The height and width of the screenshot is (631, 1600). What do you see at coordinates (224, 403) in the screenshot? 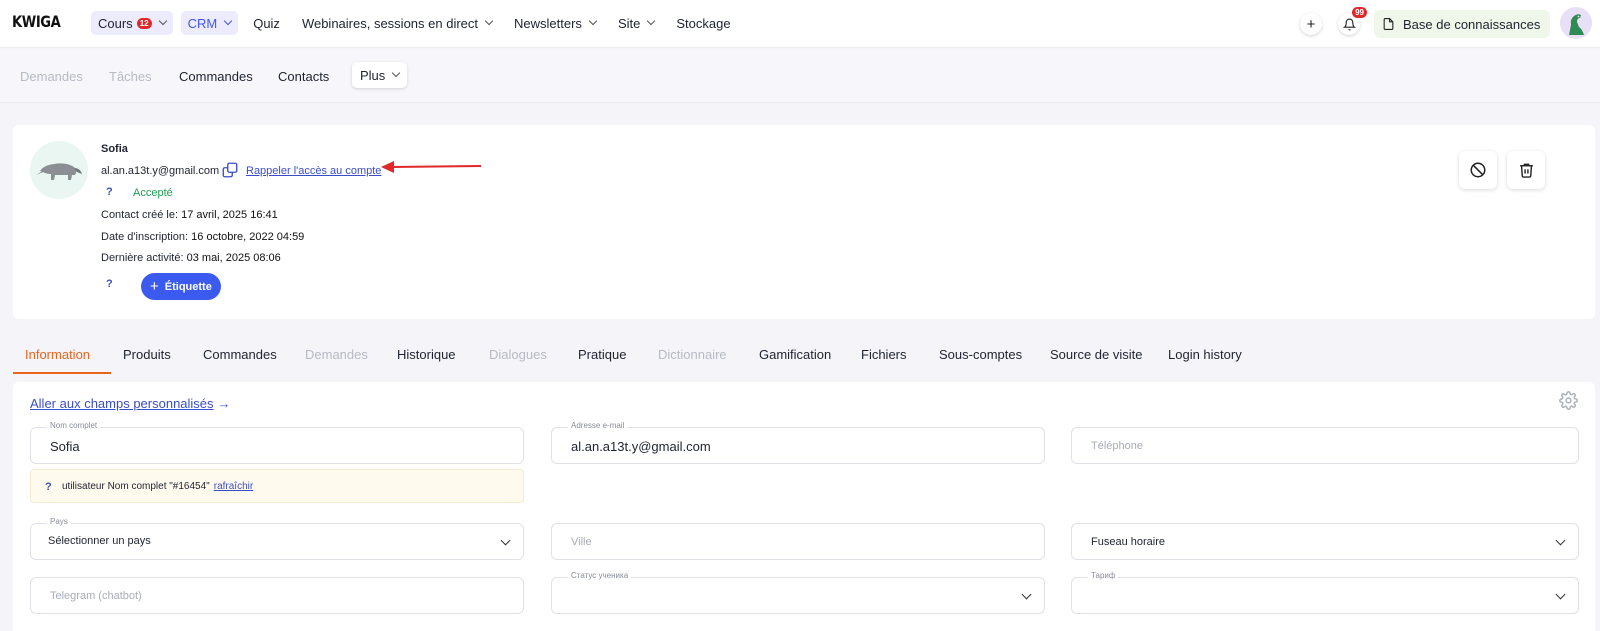
I see `arrow-right-icon: →` at bounding box center [224, 403].